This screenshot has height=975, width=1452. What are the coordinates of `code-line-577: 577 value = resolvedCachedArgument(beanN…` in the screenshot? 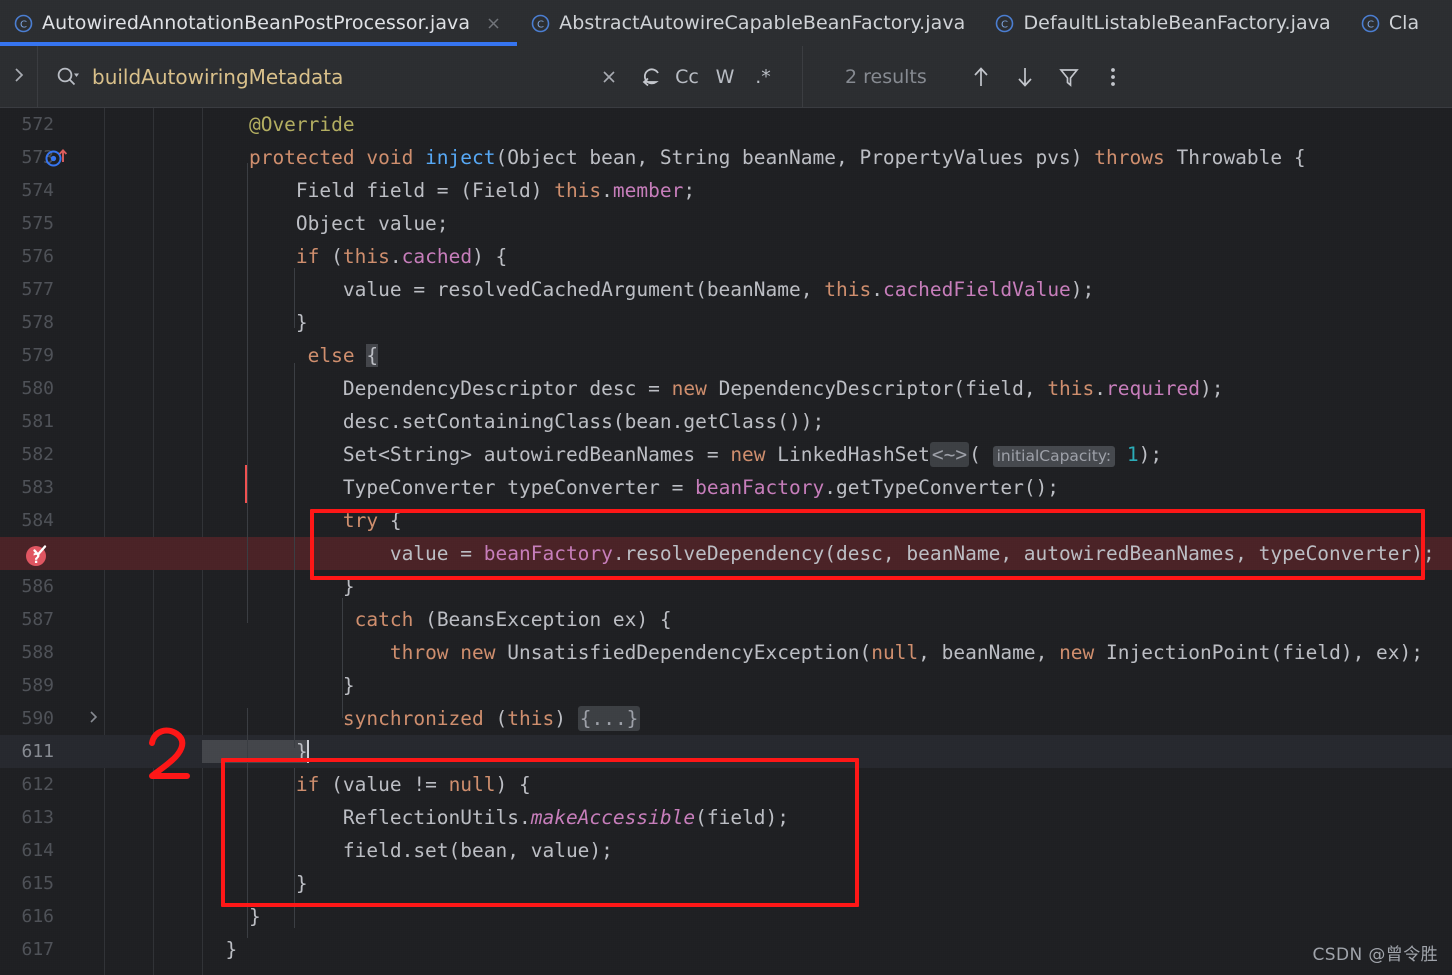 It's located at (726, 289).